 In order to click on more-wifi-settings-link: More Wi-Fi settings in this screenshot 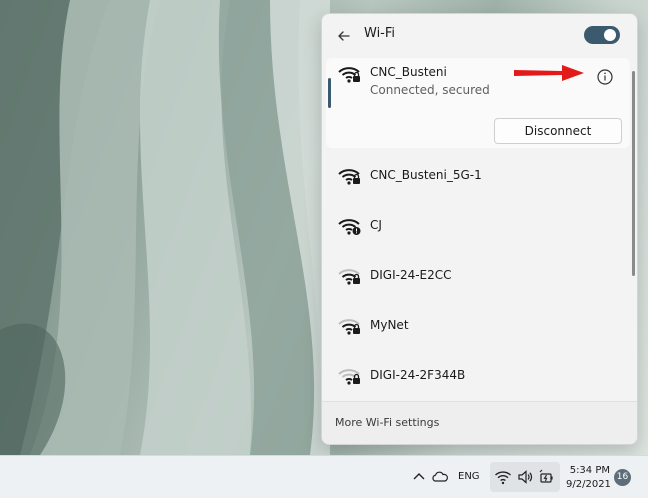, I will do `click(387, 422)`.